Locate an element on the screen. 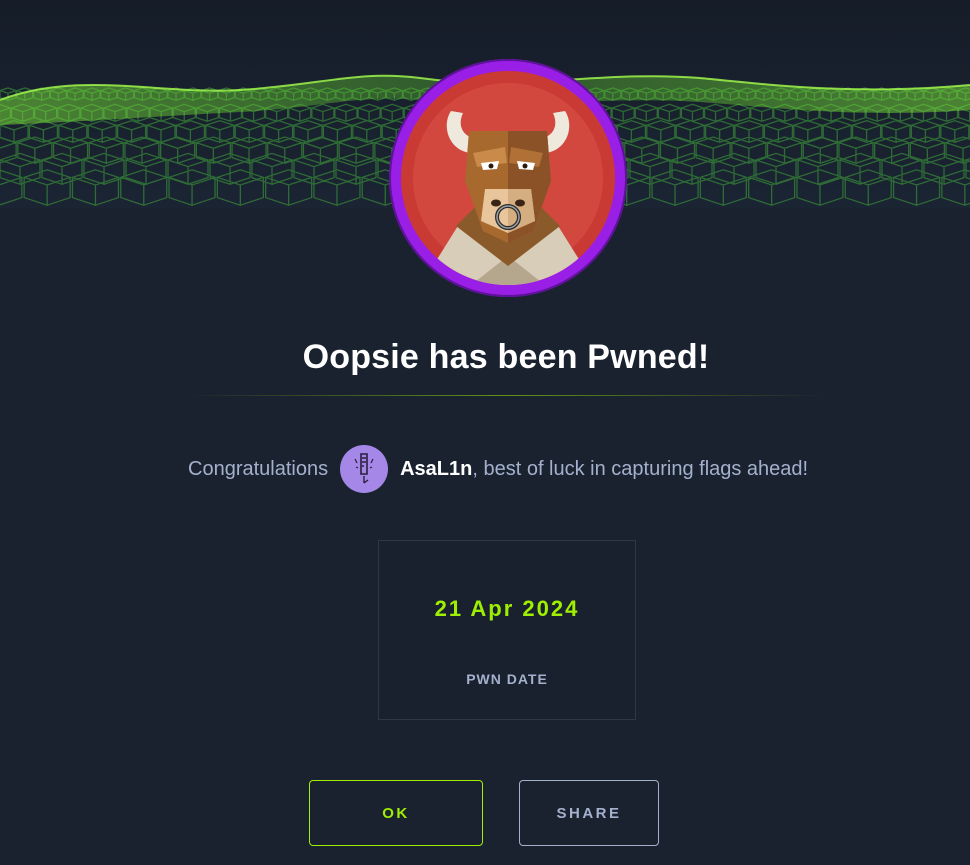 The image size is (970, 865). page-title: Oopsie has been Pwned! is located at coordinates (506, 357).